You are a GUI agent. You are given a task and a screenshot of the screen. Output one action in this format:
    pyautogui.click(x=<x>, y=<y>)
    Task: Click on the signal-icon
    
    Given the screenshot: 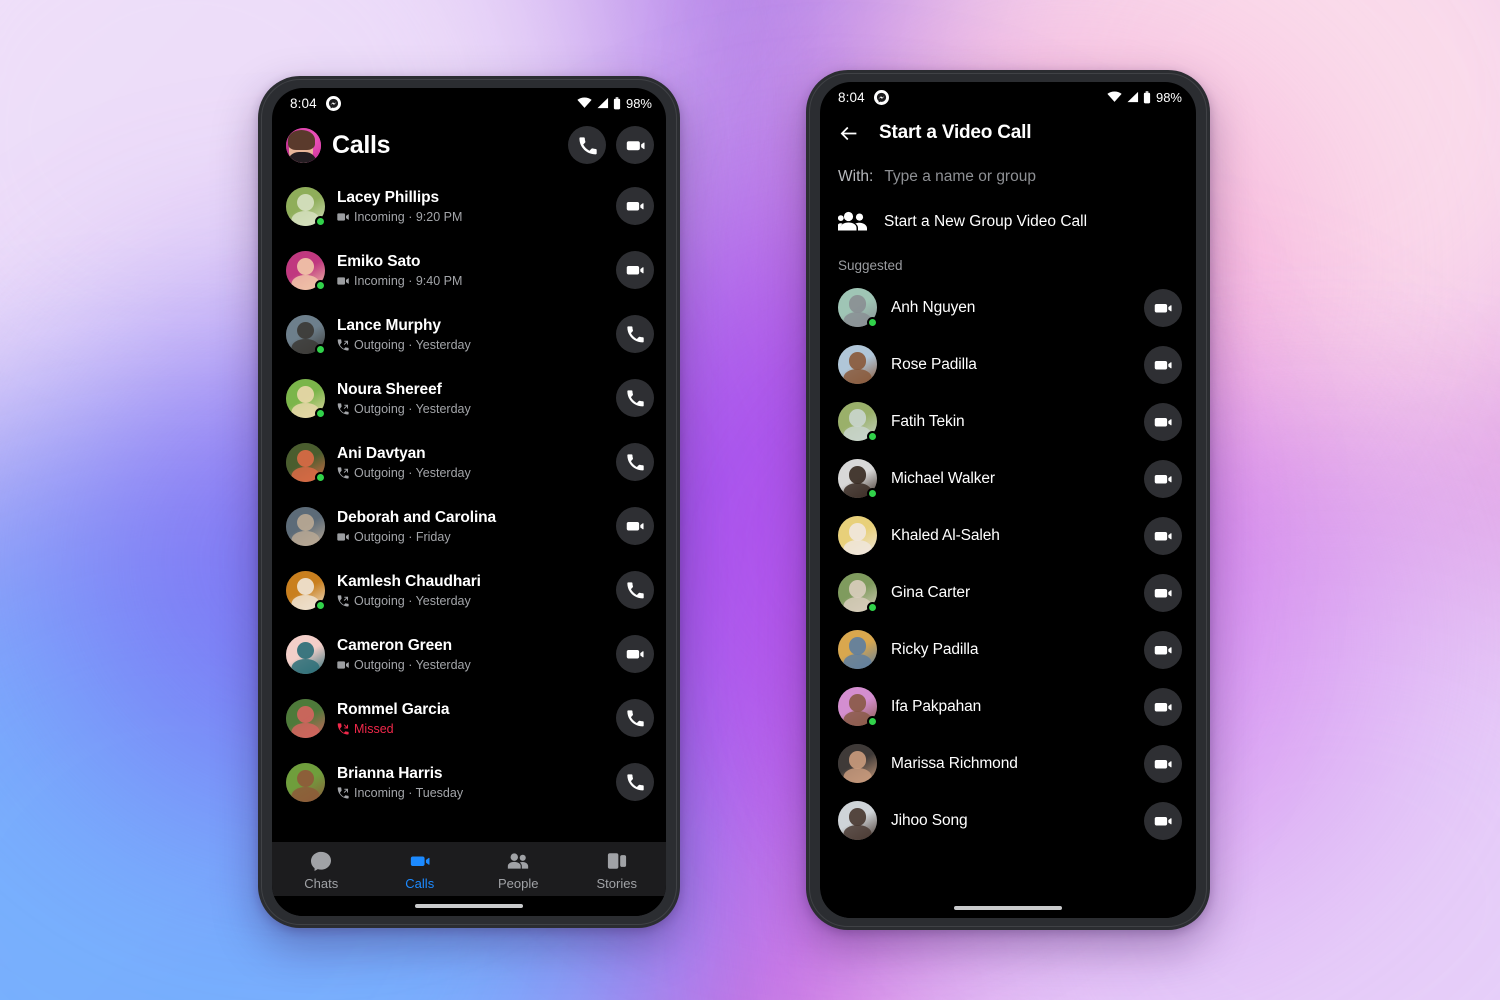 What is the action you would take?
    pyautogui.click(x=602, y=103)
    